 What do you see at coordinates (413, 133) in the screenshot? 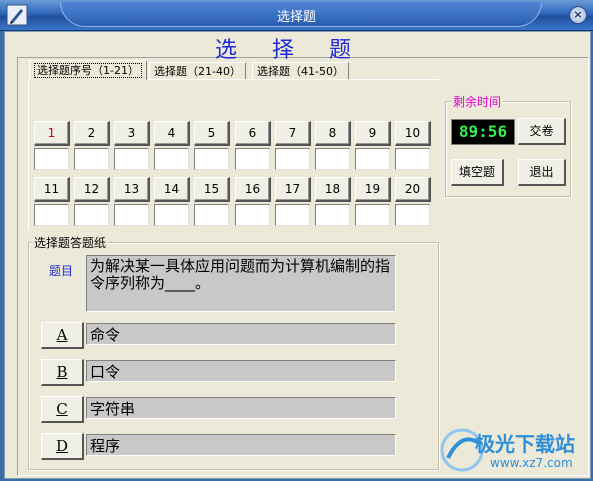
I see `question-10-button: 10` at bounding box center [413, 133].